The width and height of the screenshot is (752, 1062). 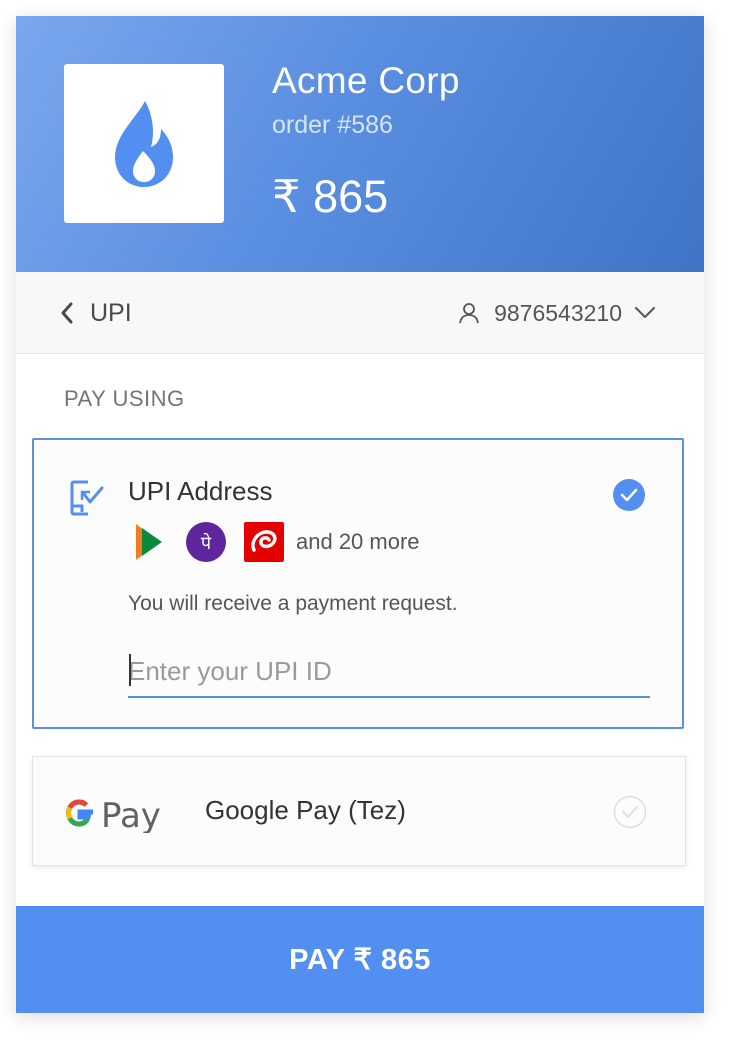 I want to click on pay-button: PAY ₹ 865, so click(x=360, y=959).